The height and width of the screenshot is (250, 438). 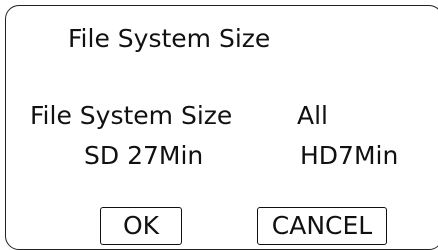 I want to click on sd-duration-option: SD 27Min, so click(x=143, y=155).